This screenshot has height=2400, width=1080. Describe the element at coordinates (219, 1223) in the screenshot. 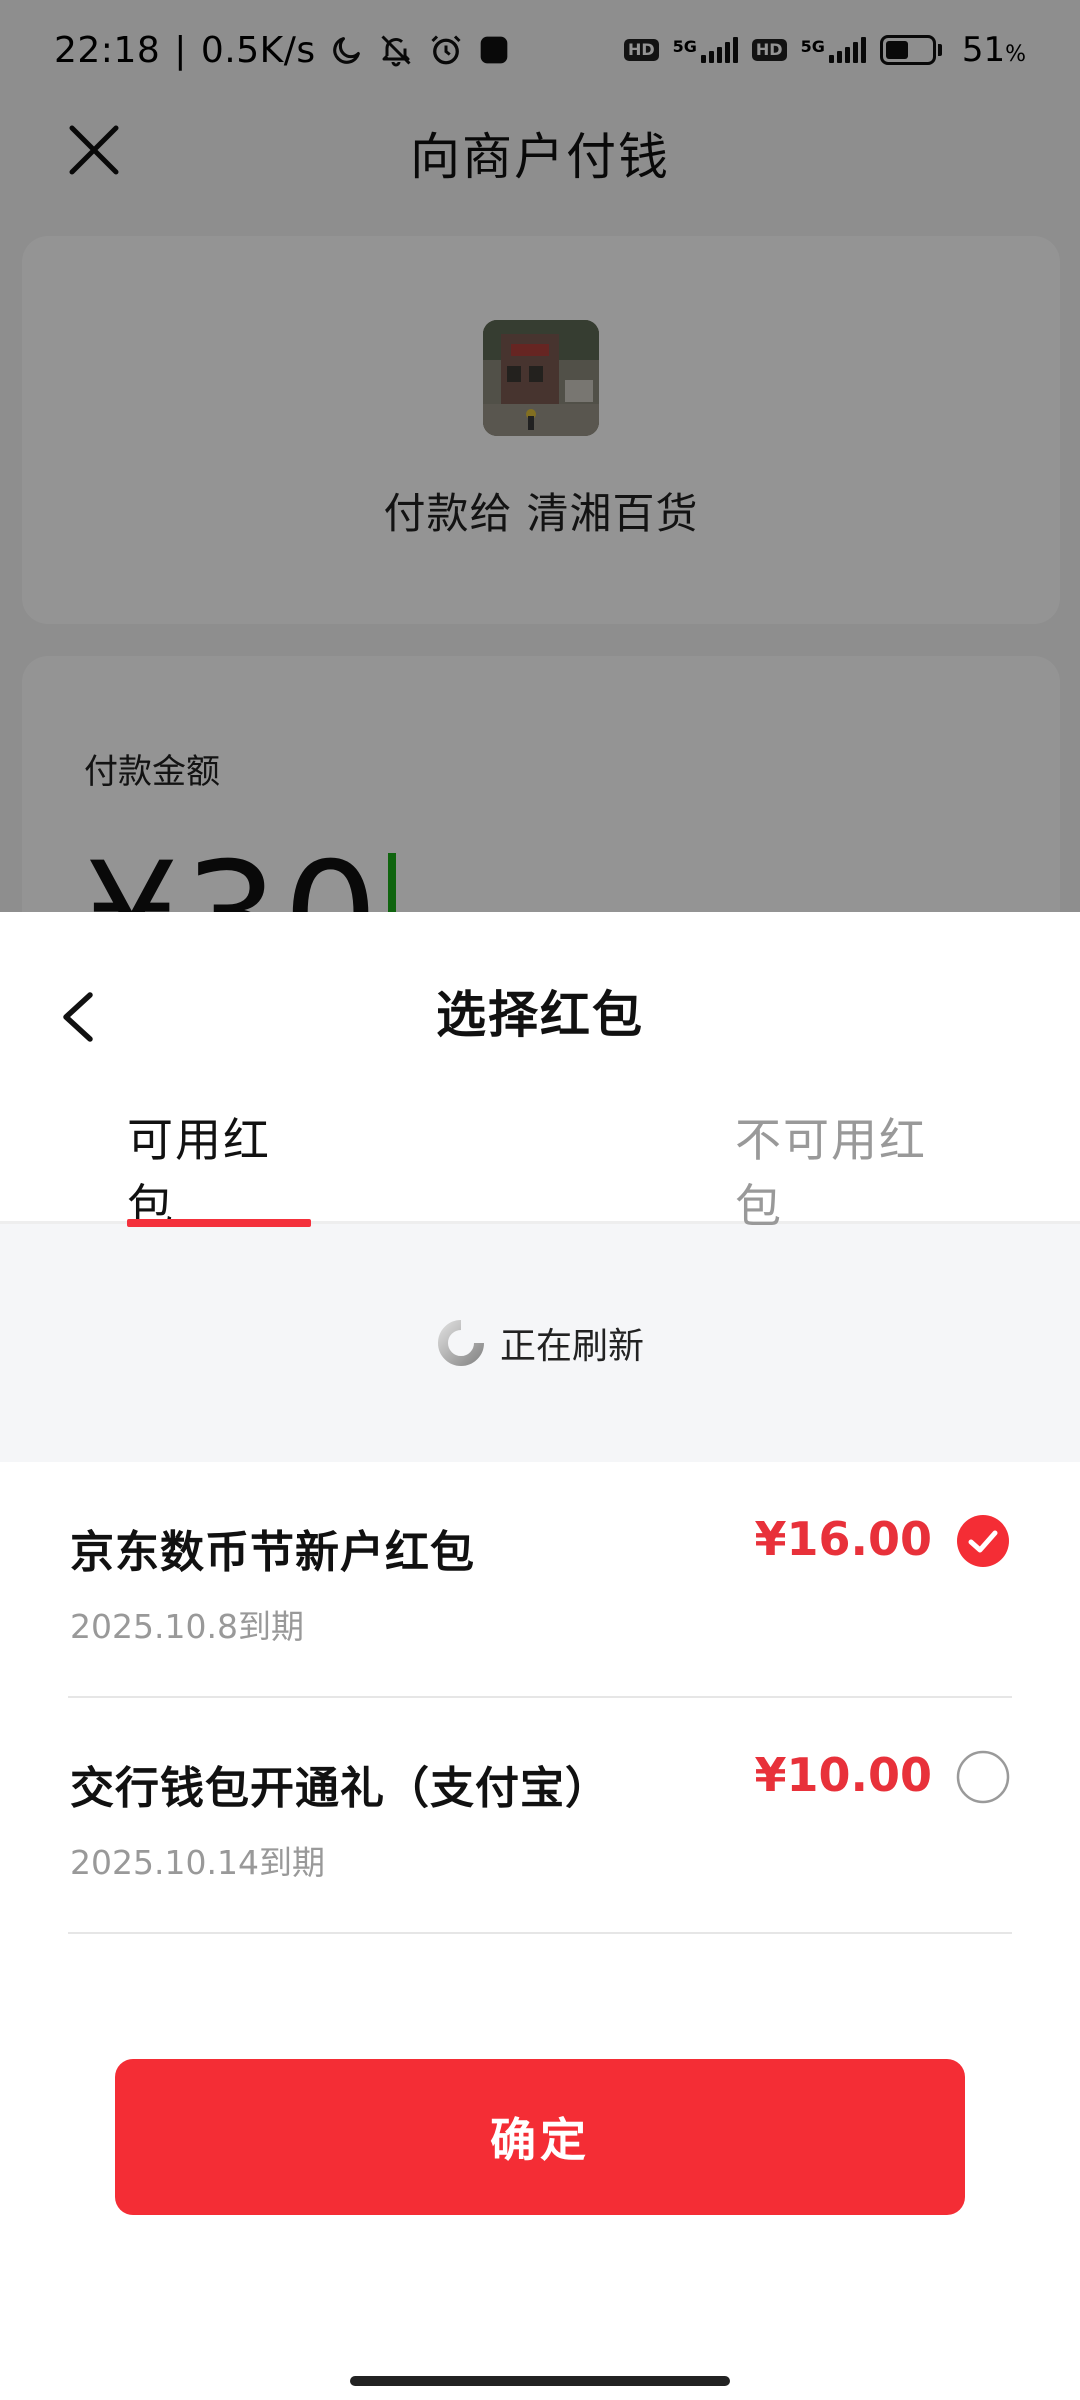

I see `tab-active-indicator` at that location.